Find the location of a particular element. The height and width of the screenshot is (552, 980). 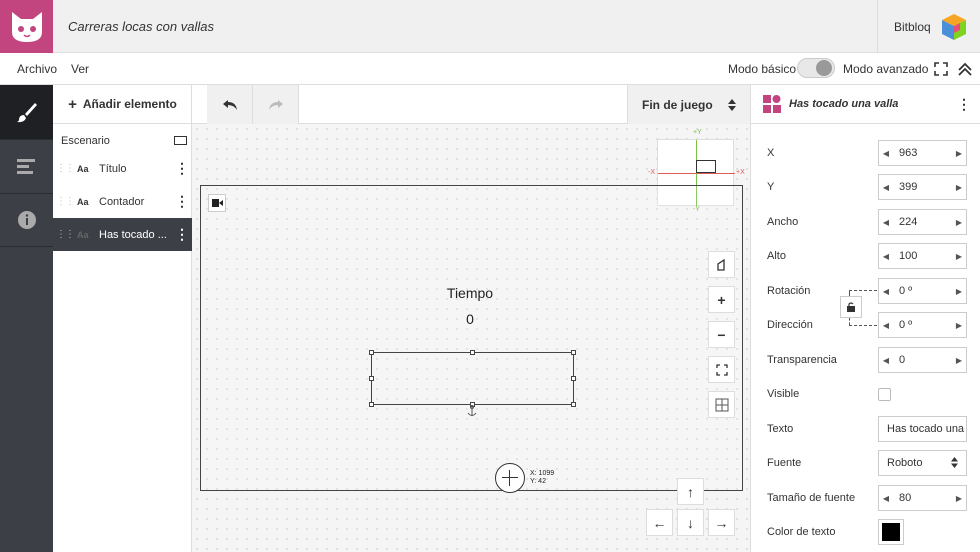

sidebar-tab-blocks is located at coordinates (26, 166).